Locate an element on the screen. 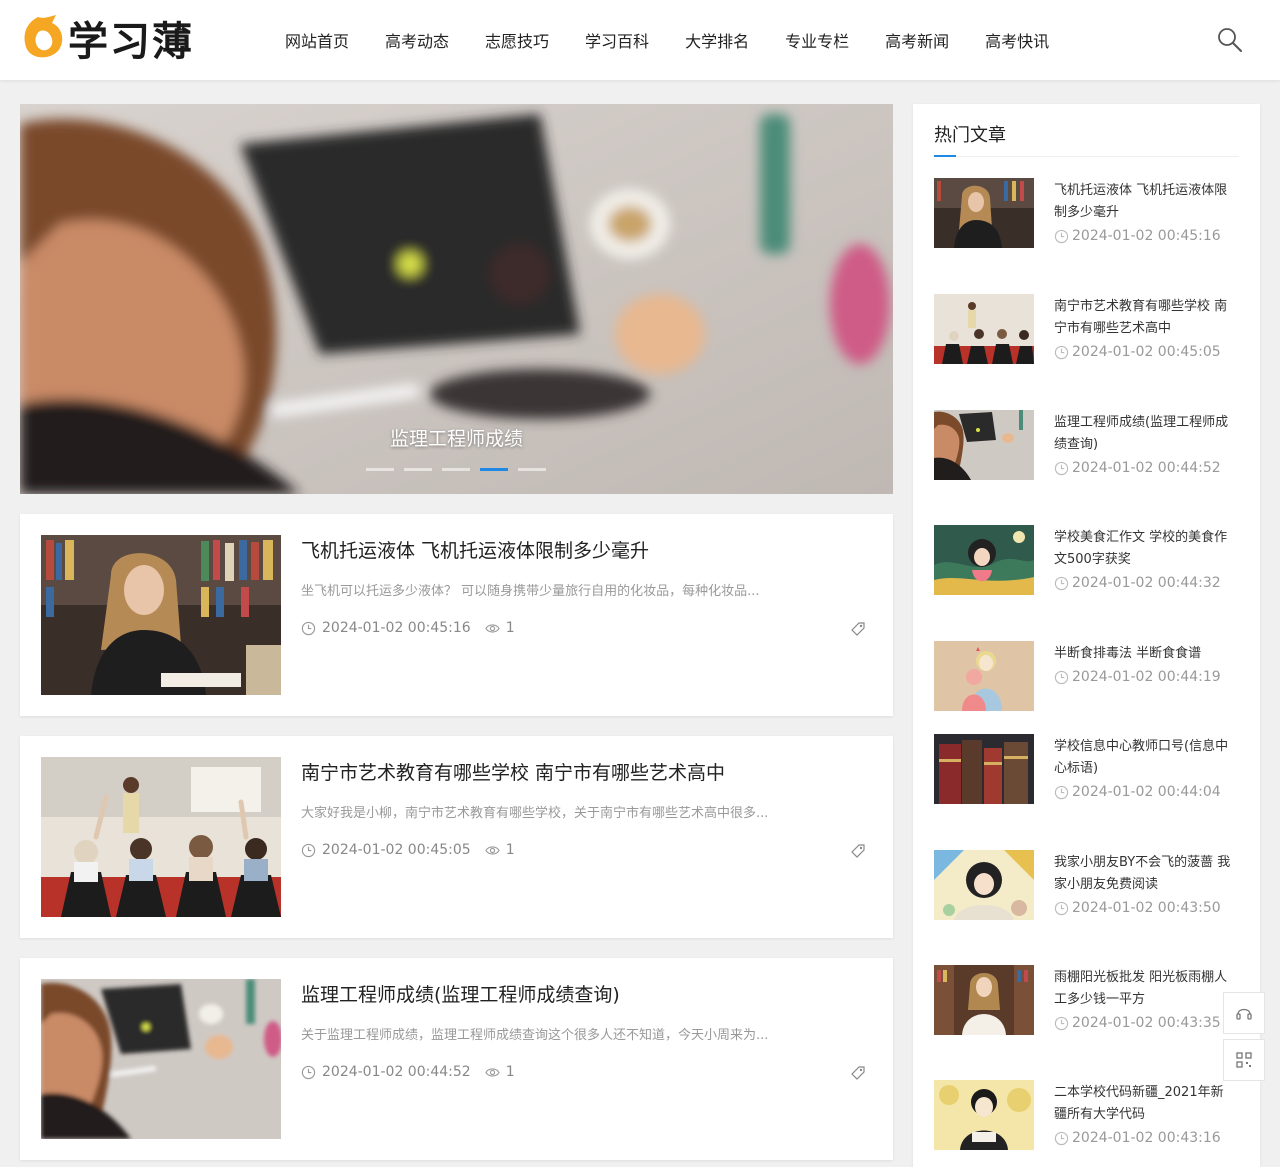 The width and height of the screenshot is (1280, 1167). sidebar-item-date-text: 2024-01-02 00:43:16 is located at coordinates (1146, 1138).